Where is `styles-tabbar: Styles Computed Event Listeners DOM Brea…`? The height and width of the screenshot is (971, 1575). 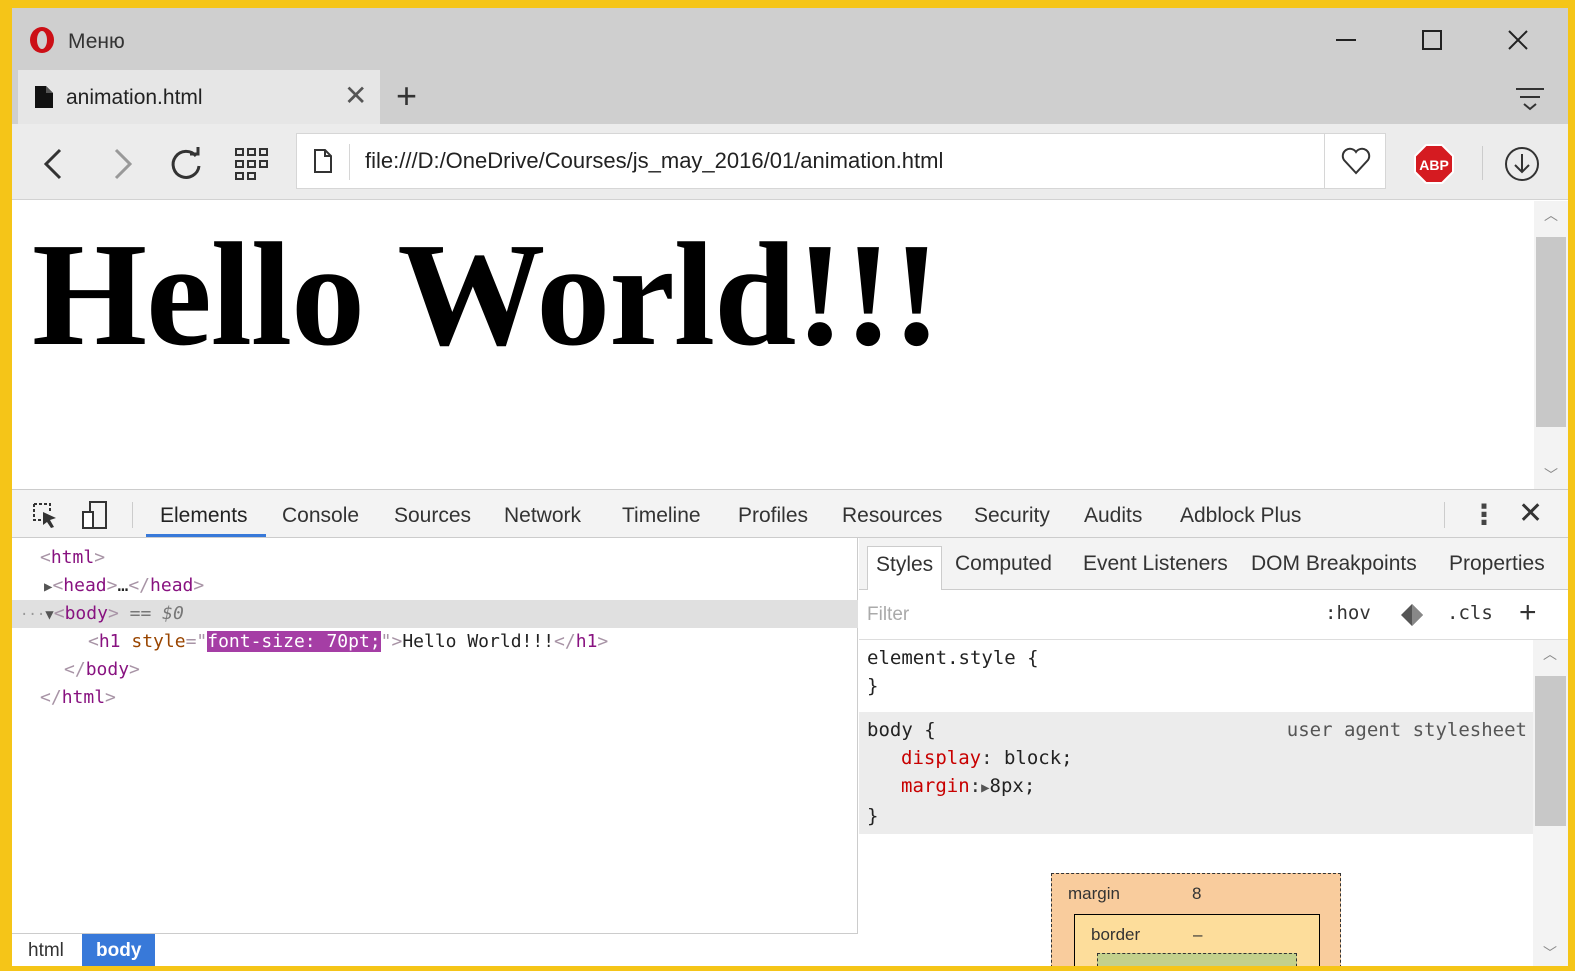
styles-tabbar: Styles Computed Event Listeners DOM Brea… is located at coordinates (1213, 564).